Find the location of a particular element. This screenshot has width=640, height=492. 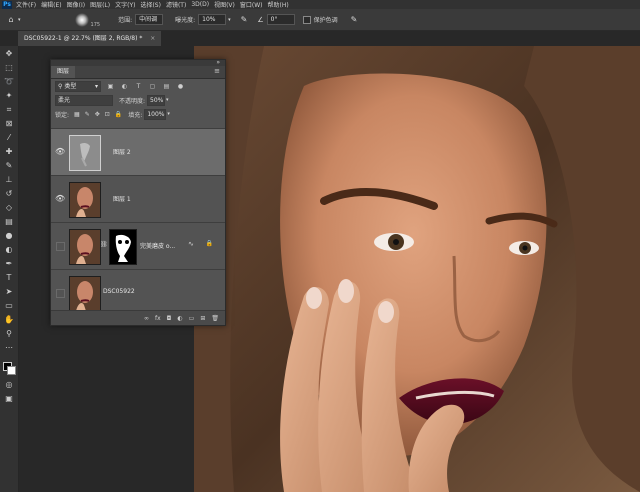

tool-preset-chevron-icon: ▾ is located at coordinates (19, 20).